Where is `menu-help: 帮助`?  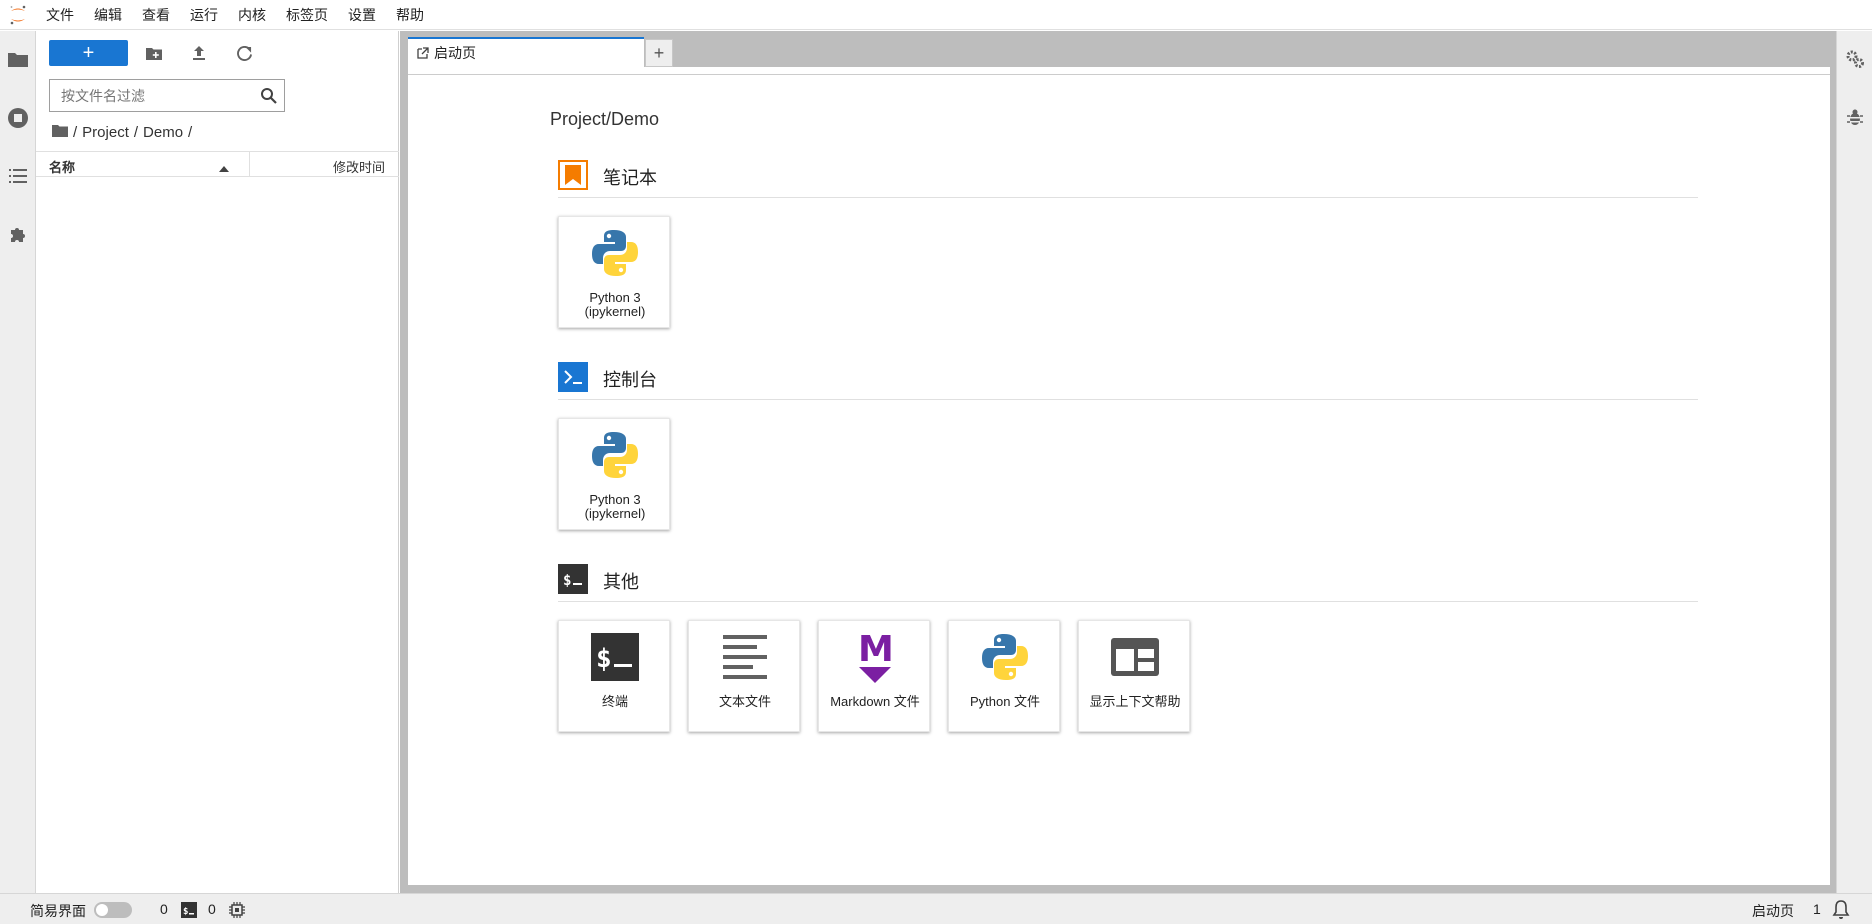 menu-help: 帮助 is located at coordinates (410, 15).